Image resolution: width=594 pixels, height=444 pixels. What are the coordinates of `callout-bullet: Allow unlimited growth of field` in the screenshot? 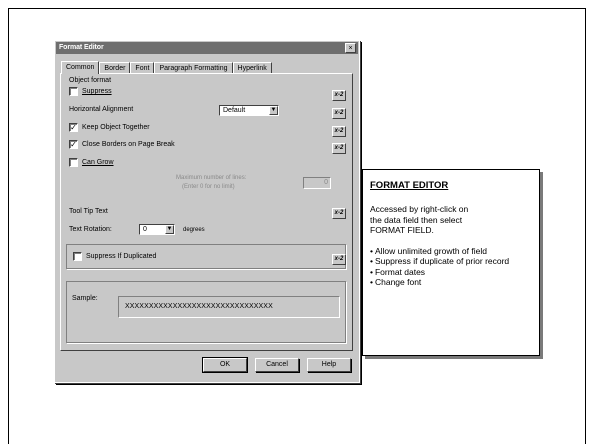 It's located at (450, 251).